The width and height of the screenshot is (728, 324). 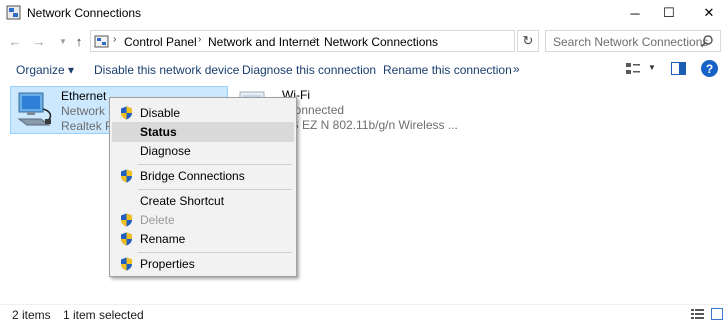 What do you see at coordinates (182, 201) in the screenshot?
I see `menu-item-label: Create Shortcut` at bounding box center [182, 201].